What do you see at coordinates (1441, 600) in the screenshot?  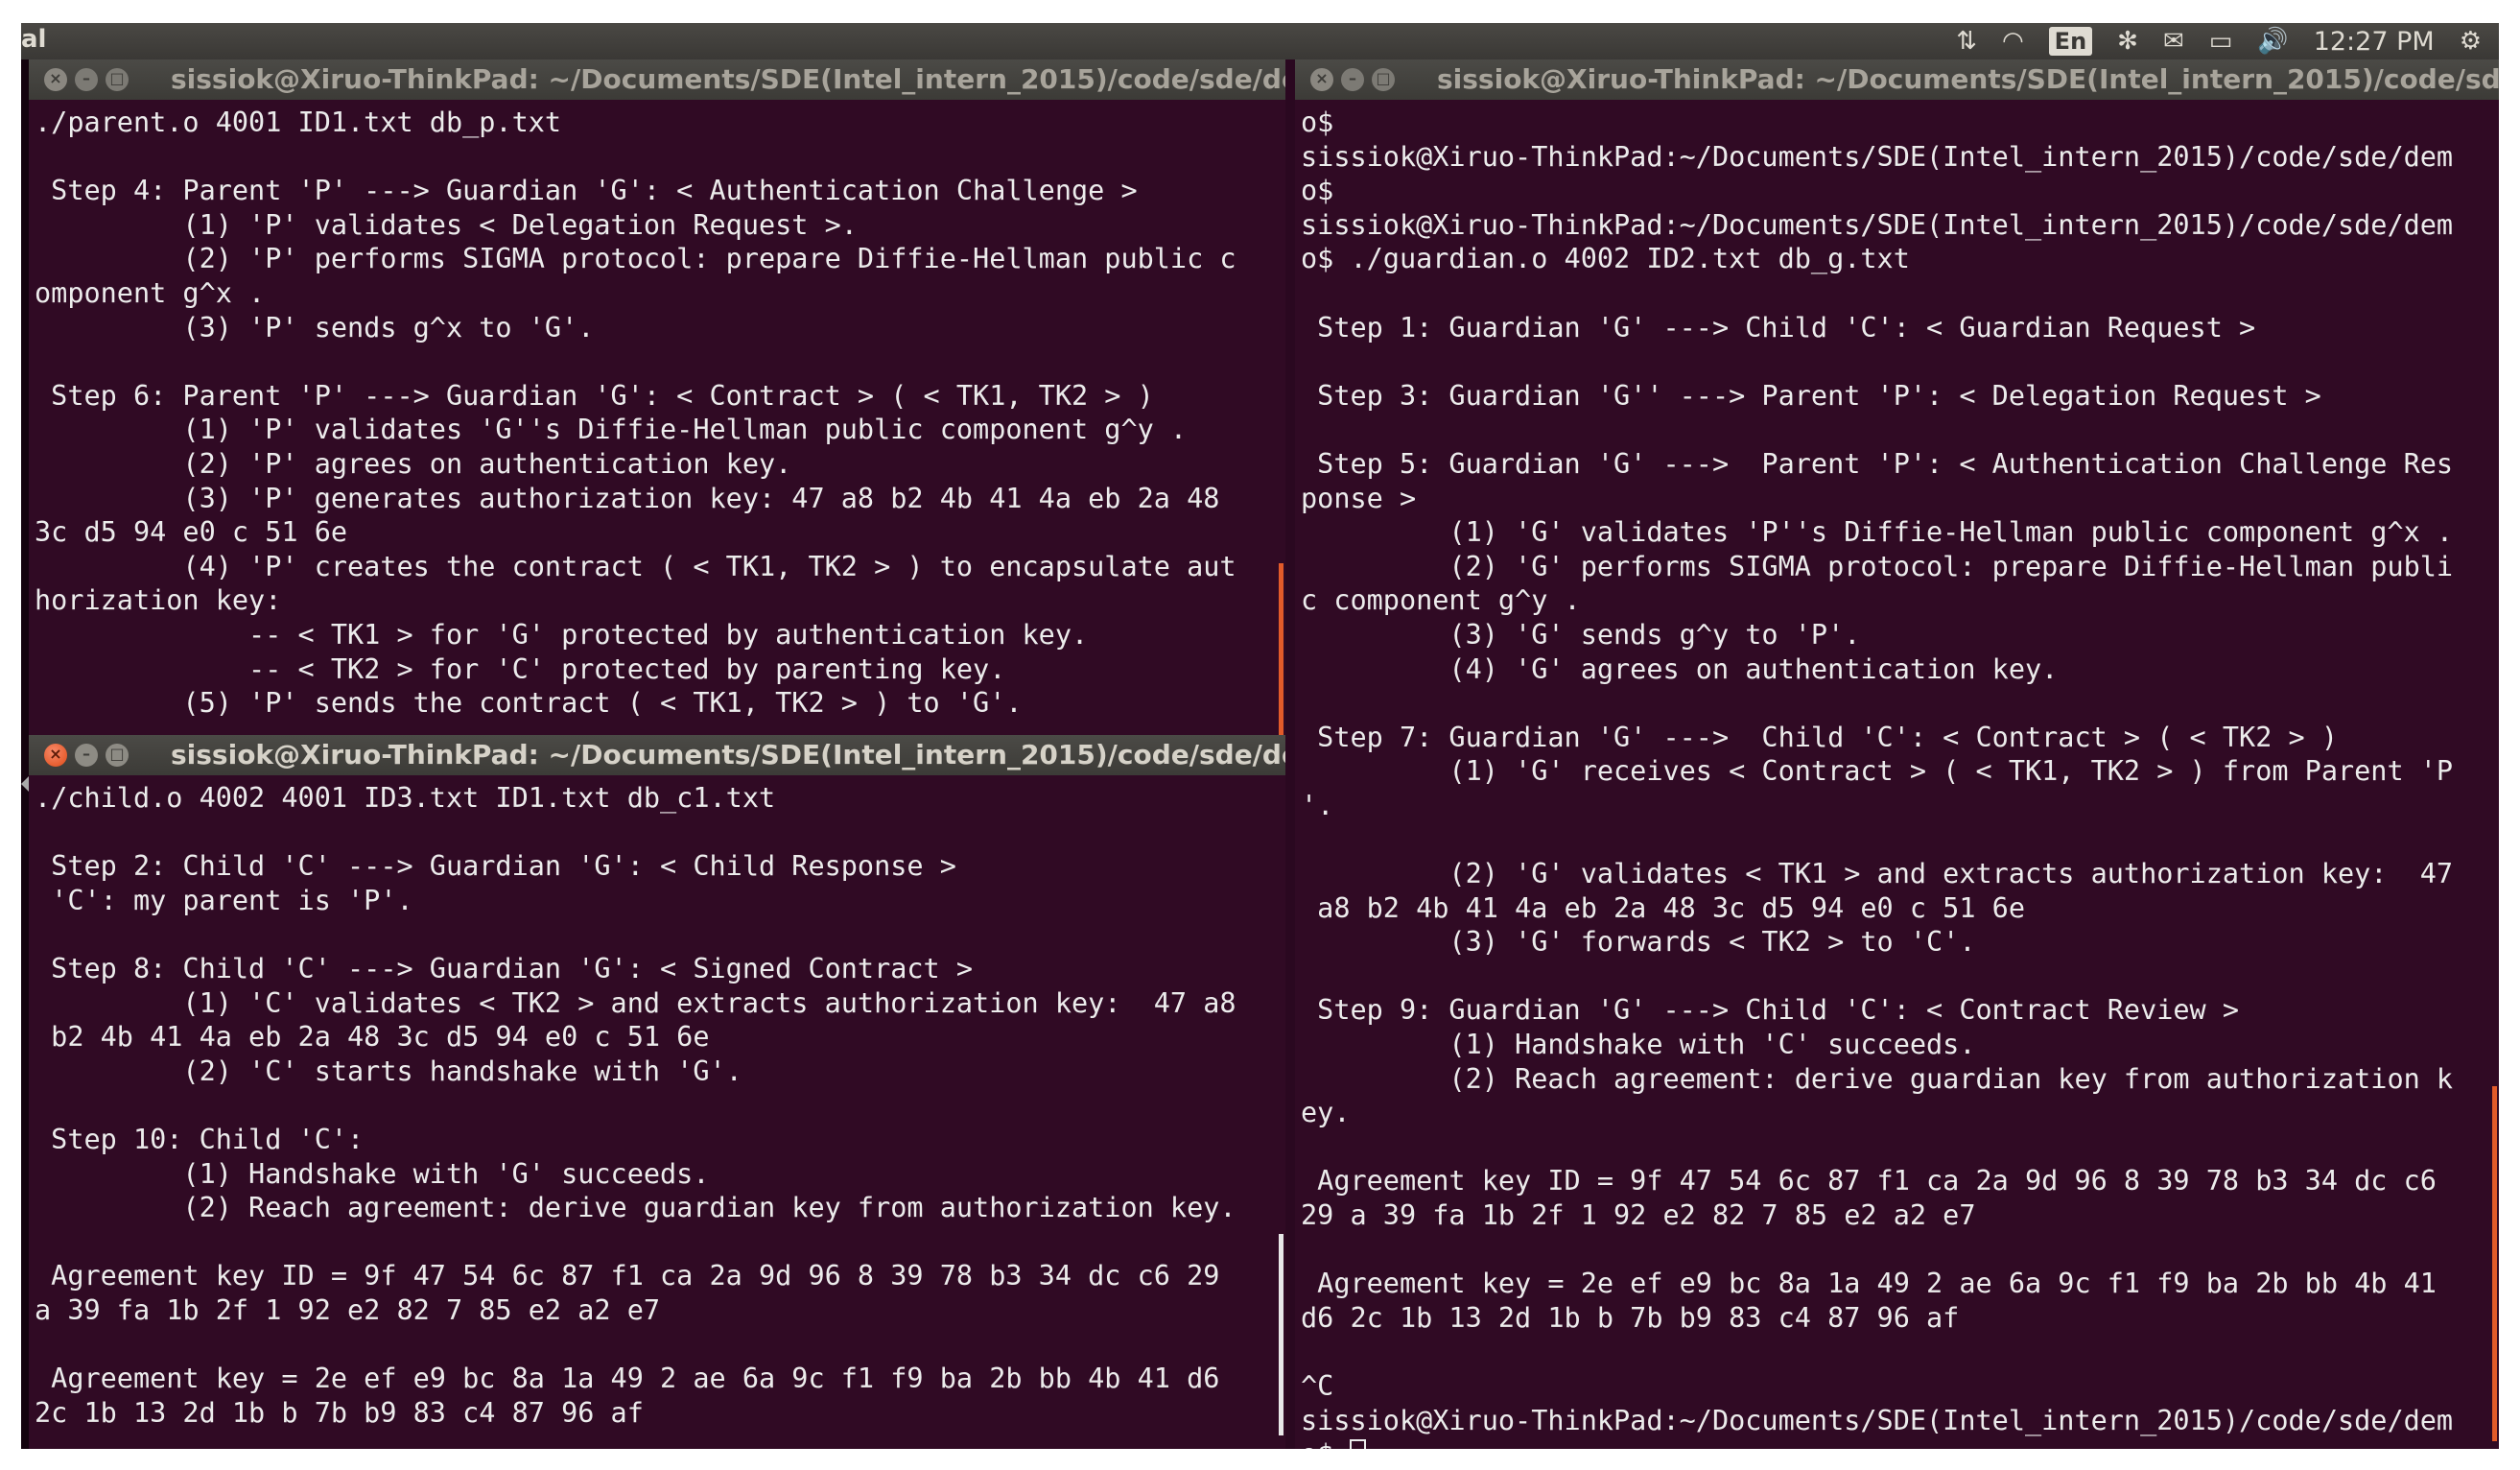 I see `terminal-line: c component g^y .` at bounding box center [1441, 600].